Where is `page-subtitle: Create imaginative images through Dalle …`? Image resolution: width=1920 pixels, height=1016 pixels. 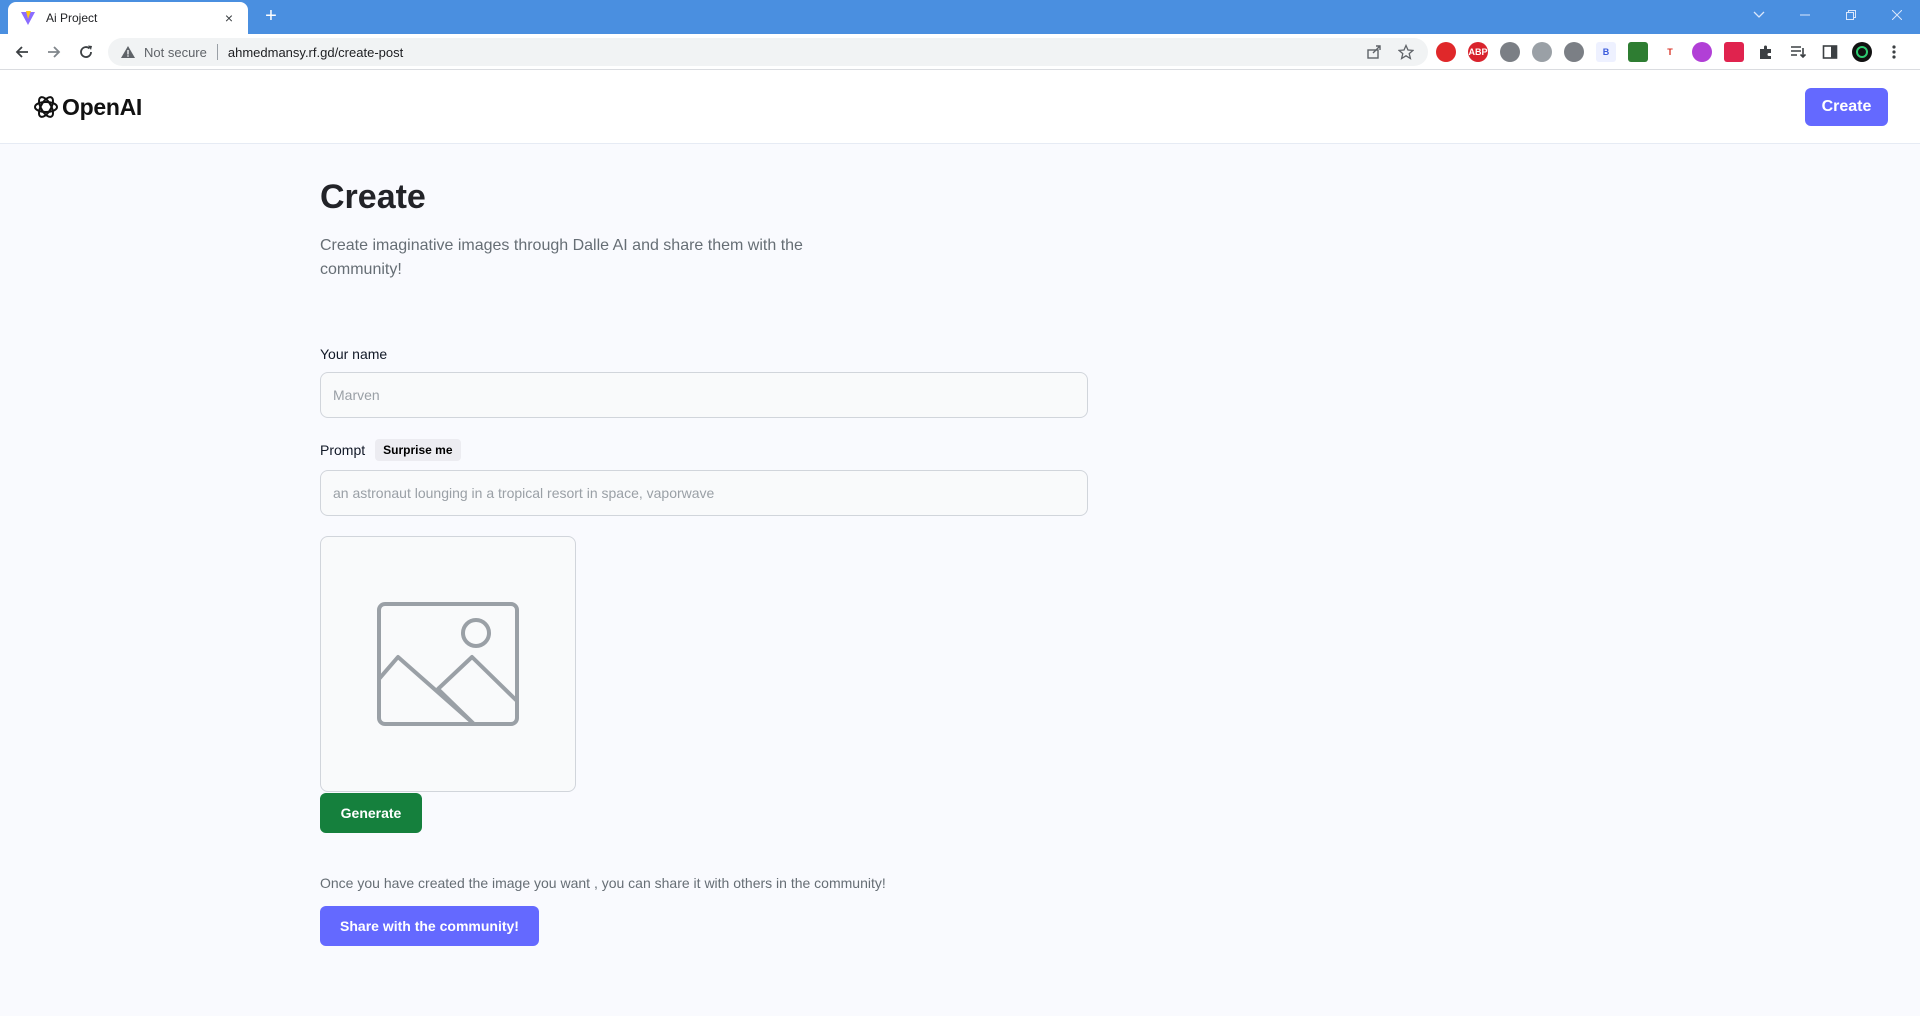
page-subtitle: Create imaginative images through Dalle … is located at coordinates (561, 257).